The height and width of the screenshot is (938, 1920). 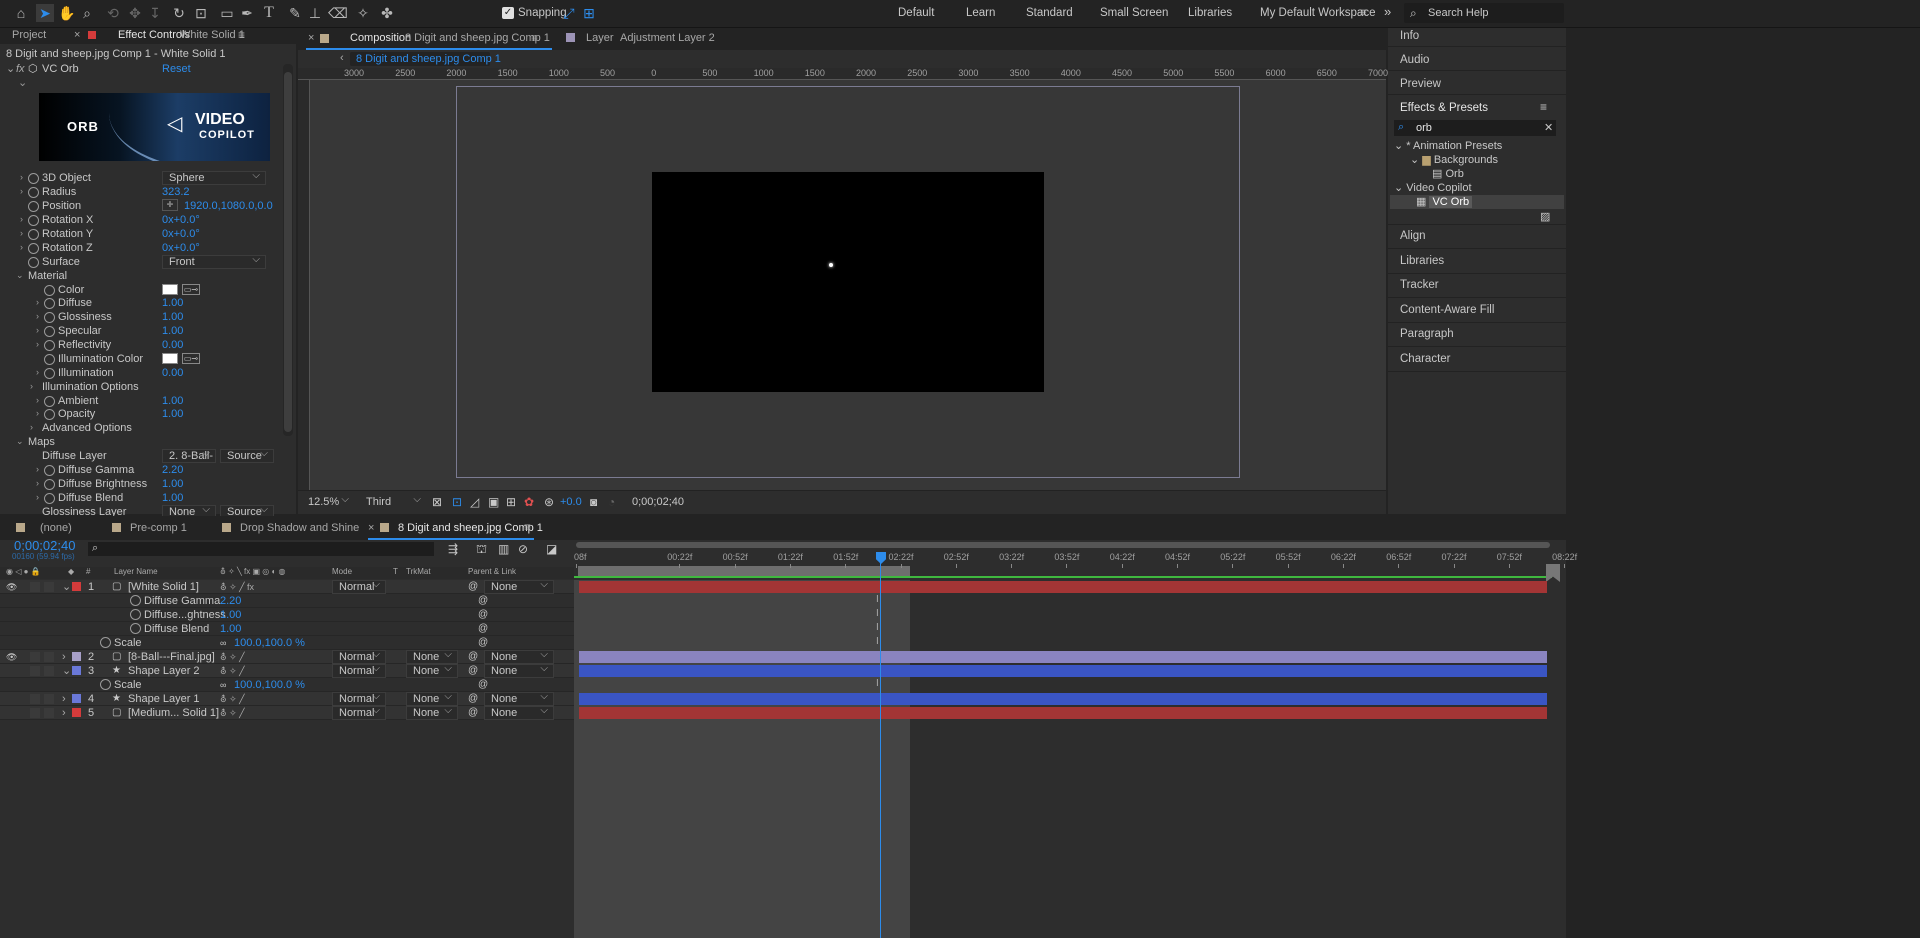 What do you see at coordinates (473, 587) in the screenshot?
I see `parent-pickwhip-icon: @` at bounding box center [473, 587].